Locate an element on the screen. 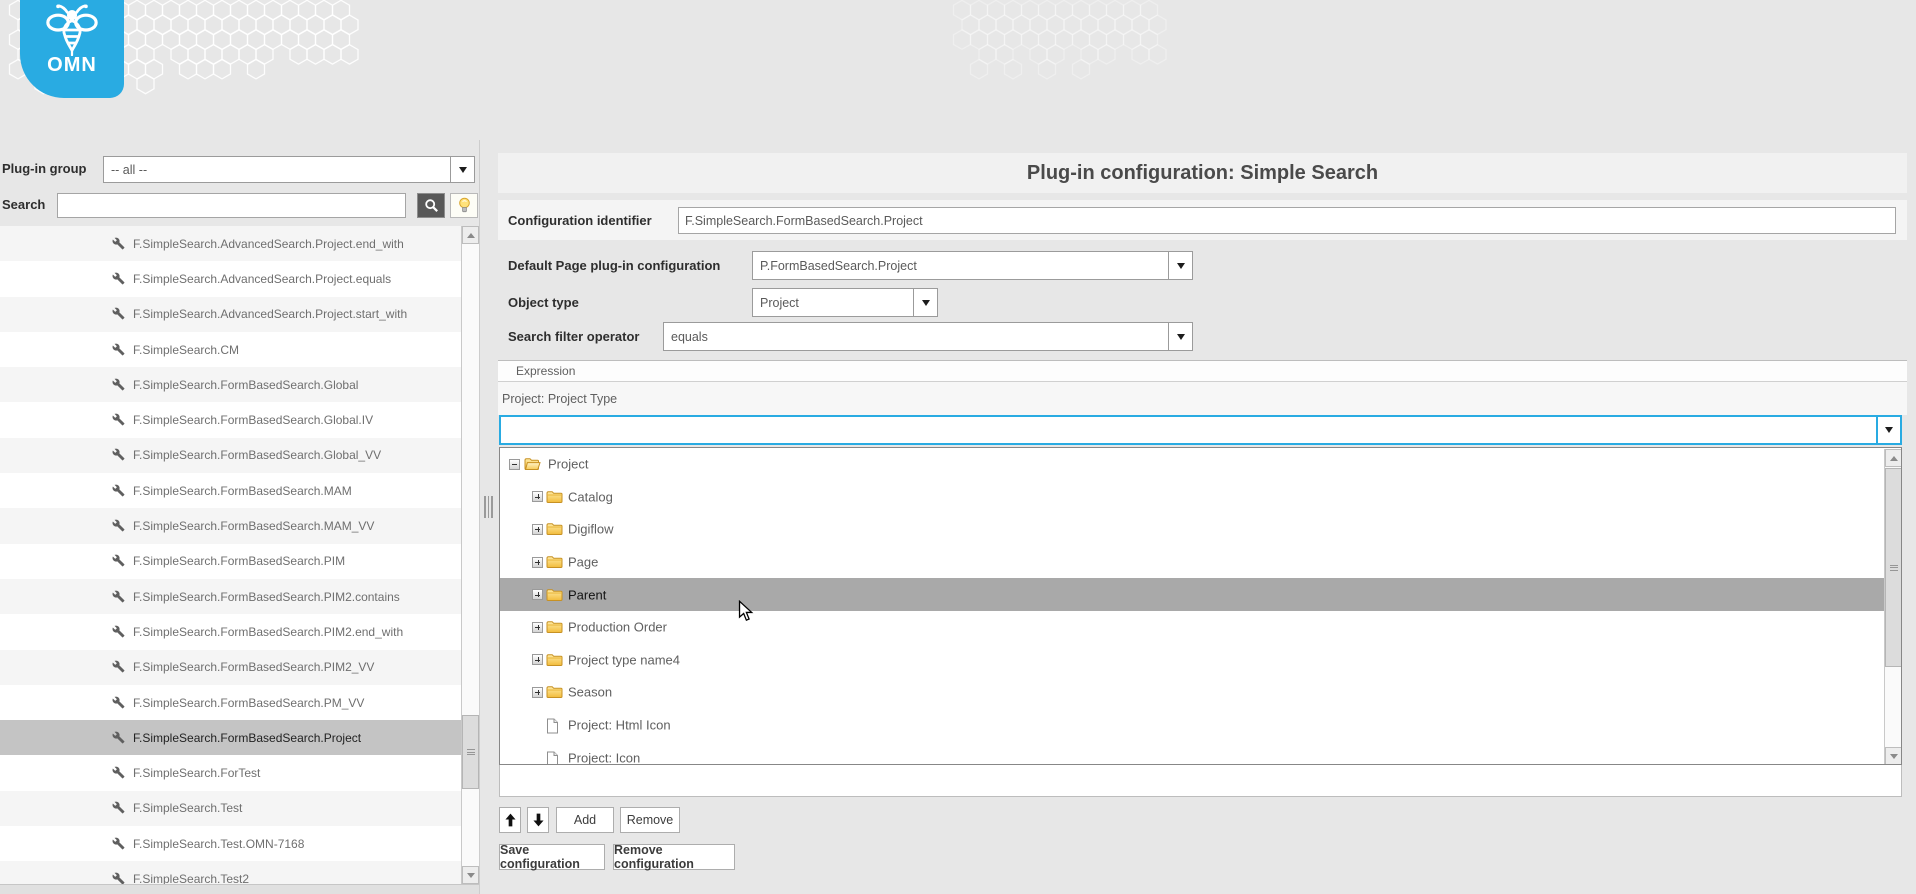 Image resolution: width=1916 pixels, height=894 pixels. tree-item: Season is located at coordinates (1200, 692).